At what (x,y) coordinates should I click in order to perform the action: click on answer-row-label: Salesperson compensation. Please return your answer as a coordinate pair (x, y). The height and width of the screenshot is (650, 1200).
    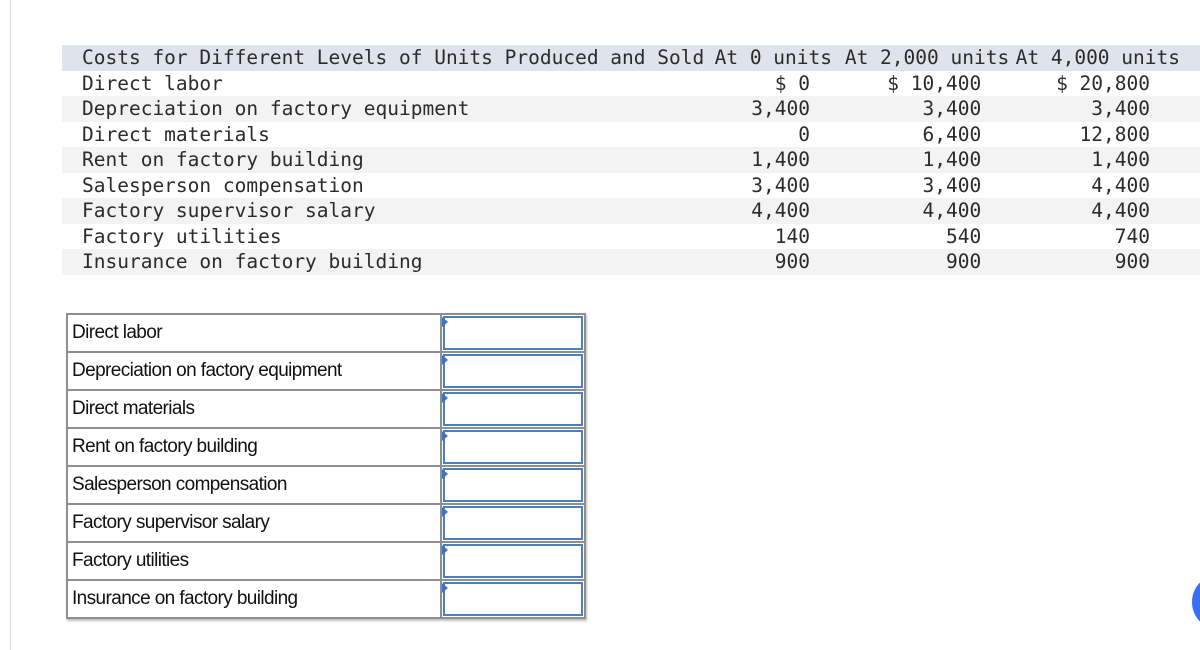
    Looking at the image, I should click on (254, 485).